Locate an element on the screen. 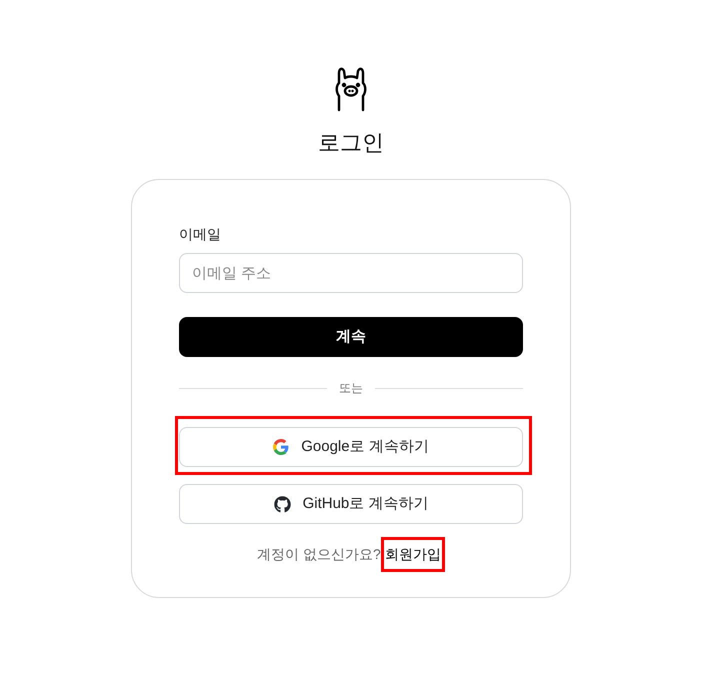  page-title: 로그인 is located at coordinates (351, 143).